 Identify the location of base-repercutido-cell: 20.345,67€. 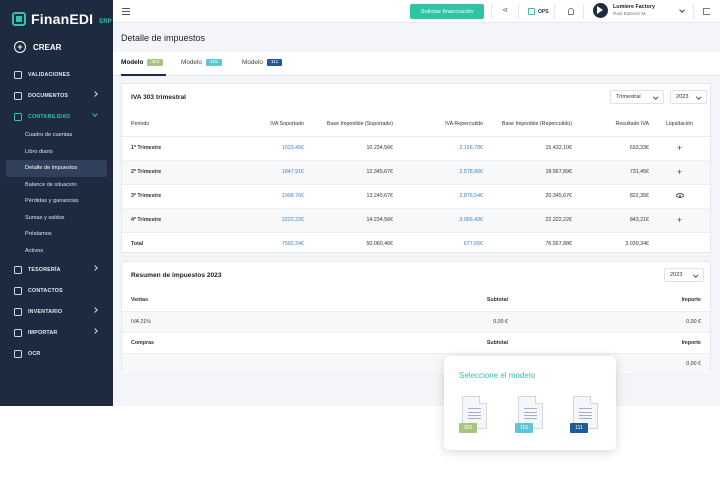
(527, 196).